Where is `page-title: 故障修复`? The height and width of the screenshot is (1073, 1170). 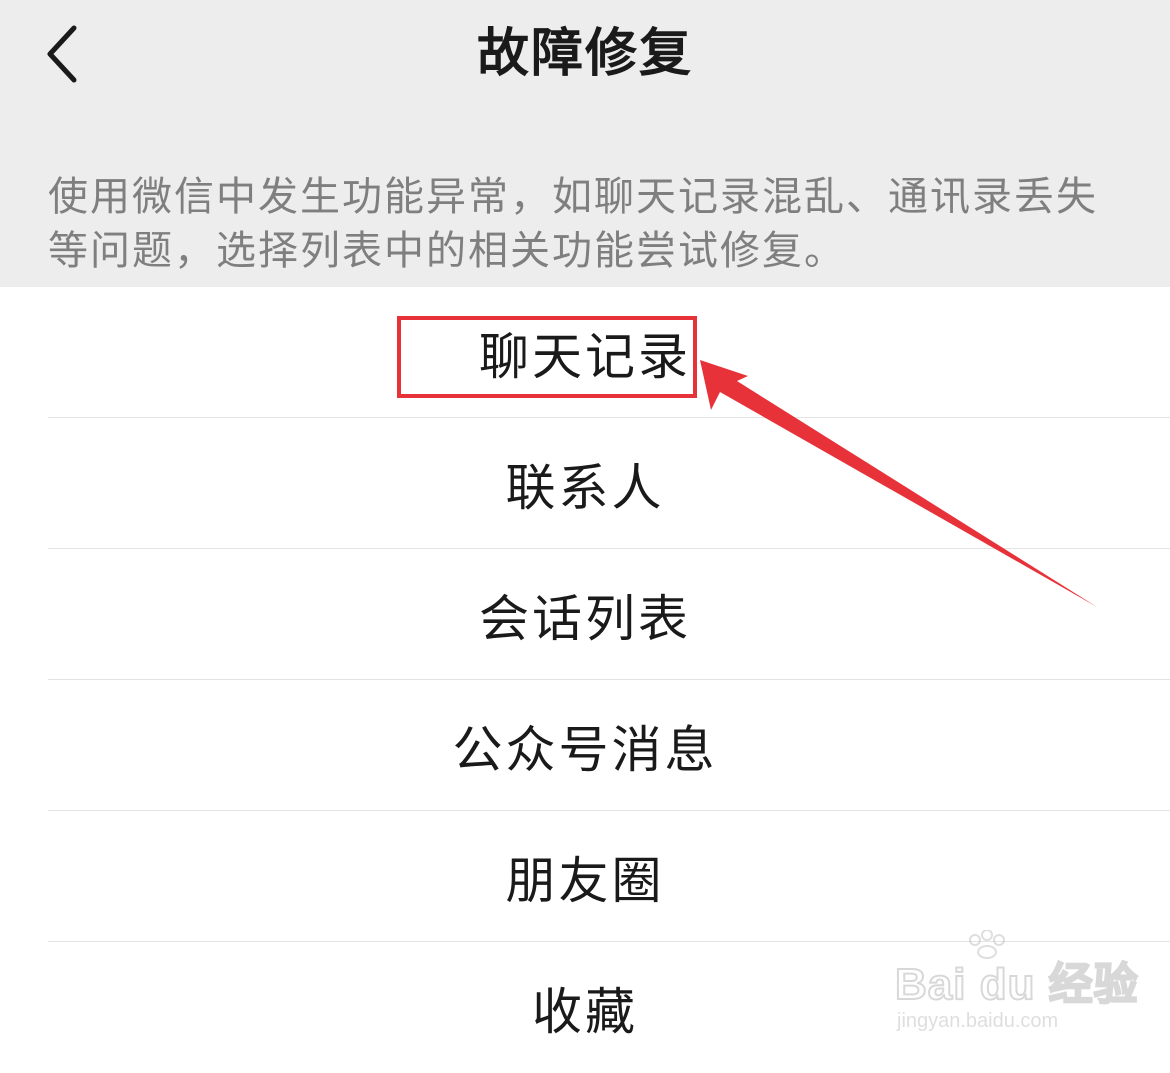
page-title: 故障修复 is located at coordinates (584, 54).